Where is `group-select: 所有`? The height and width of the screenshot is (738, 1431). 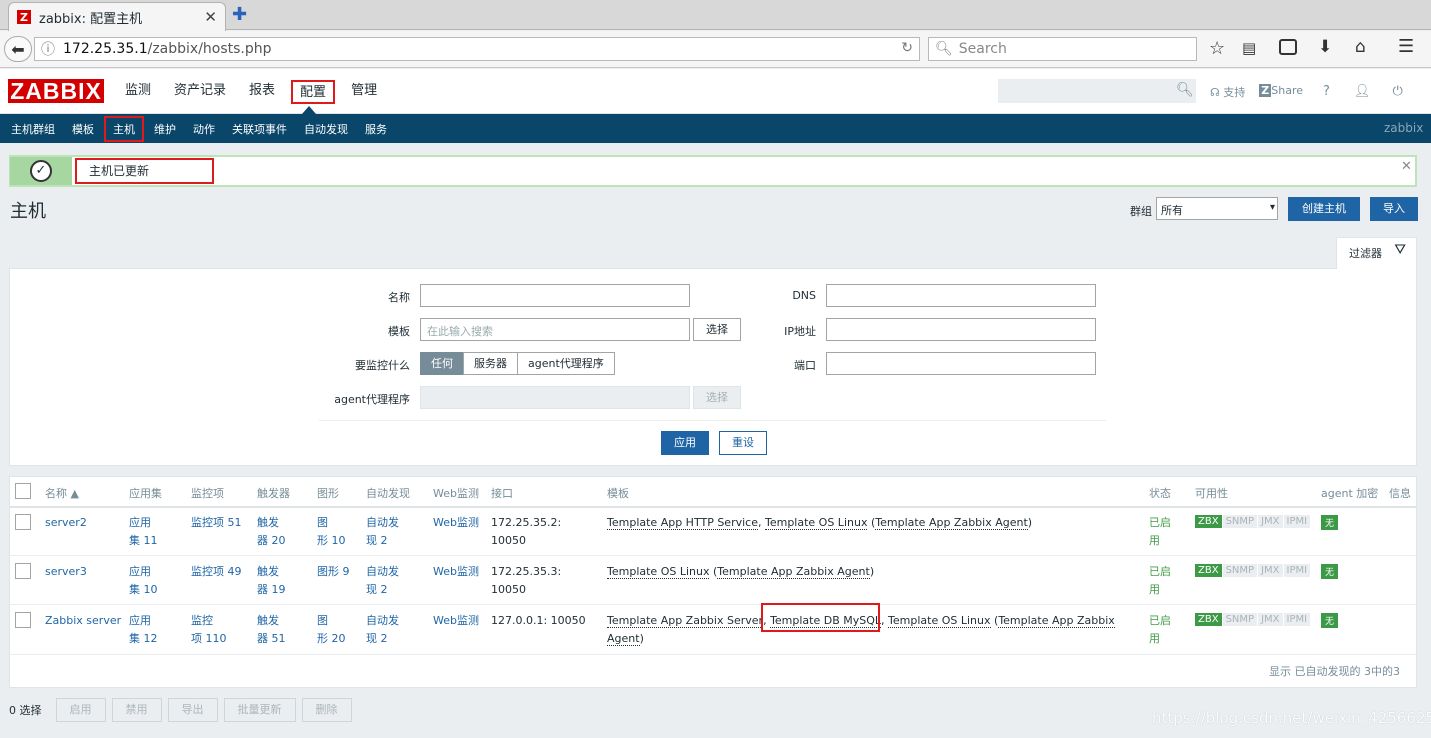 group-select: 所有 is located at coordinates (1217, 208).